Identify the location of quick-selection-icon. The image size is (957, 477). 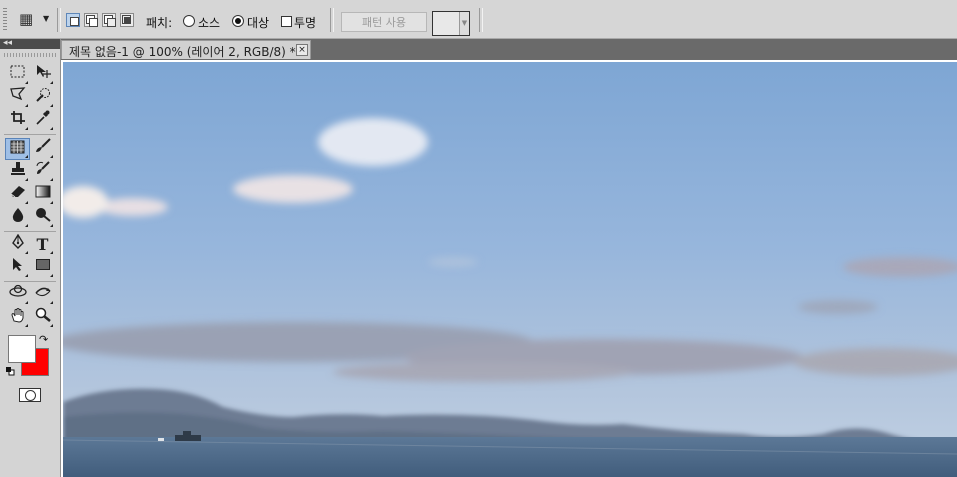
(42, 97).